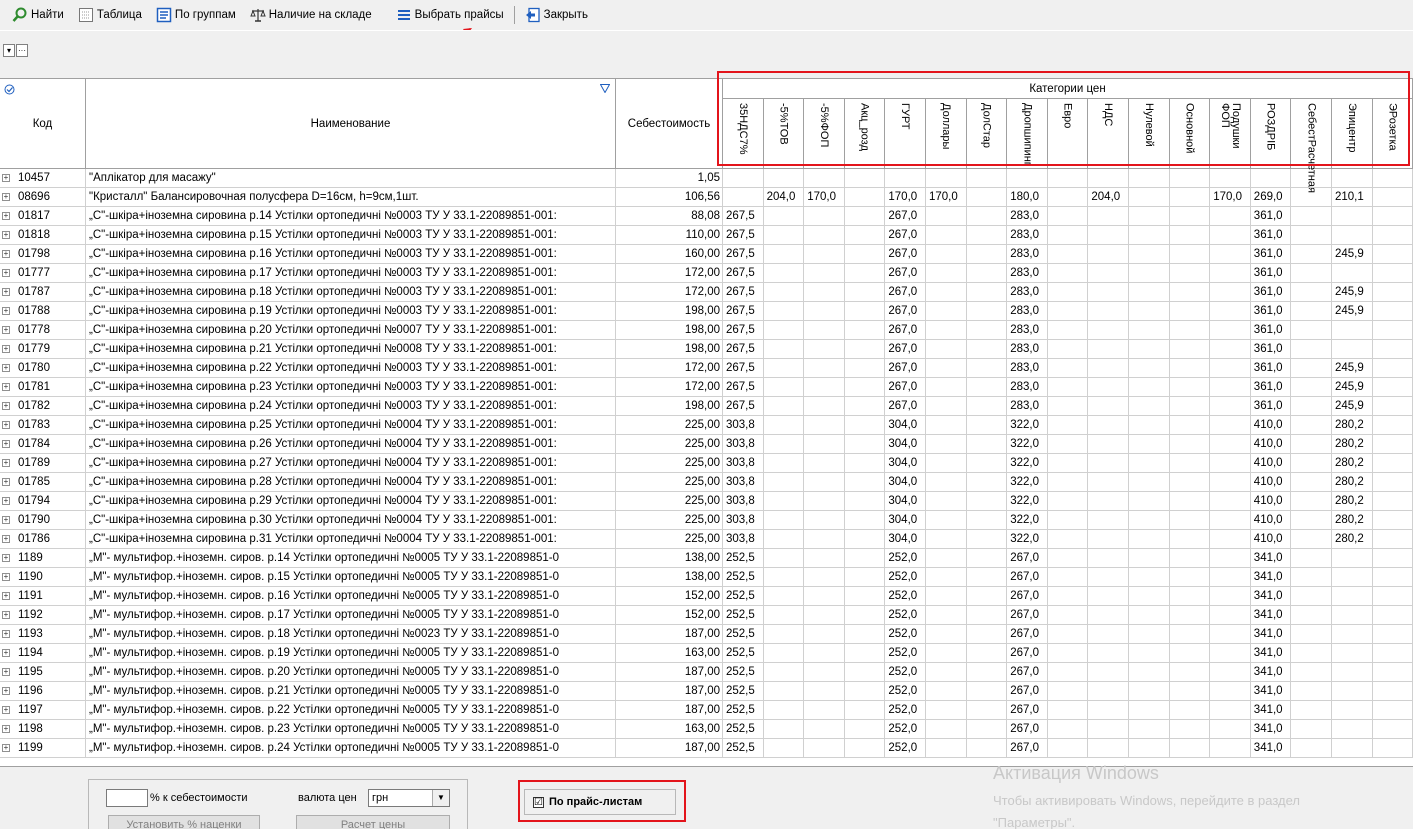  I want to click on price-cell: 204,0, so click(784, 197).